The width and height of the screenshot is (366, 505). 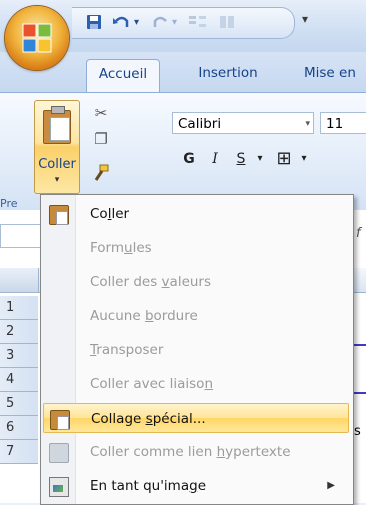 What do you see at coordinates (57, 164) in the screenshot?
I see `paste-label: Coller` at bounding box center [57, 164].